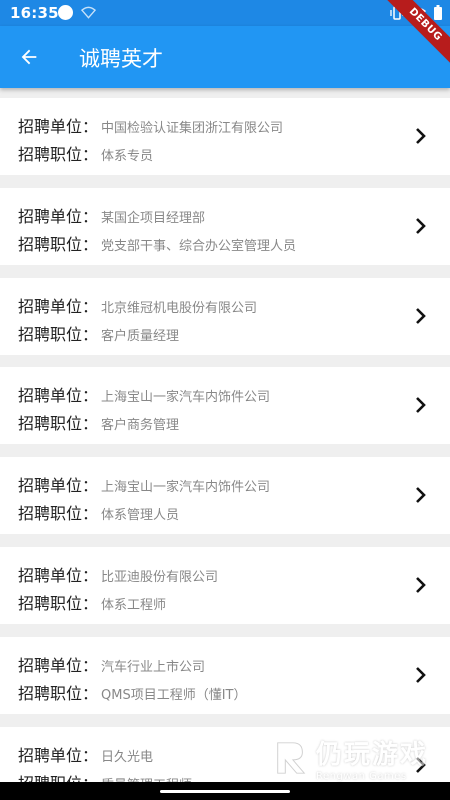 This screenshot has height=800, width=450. I want to click on wifi-question-icon, so click(88, 12).